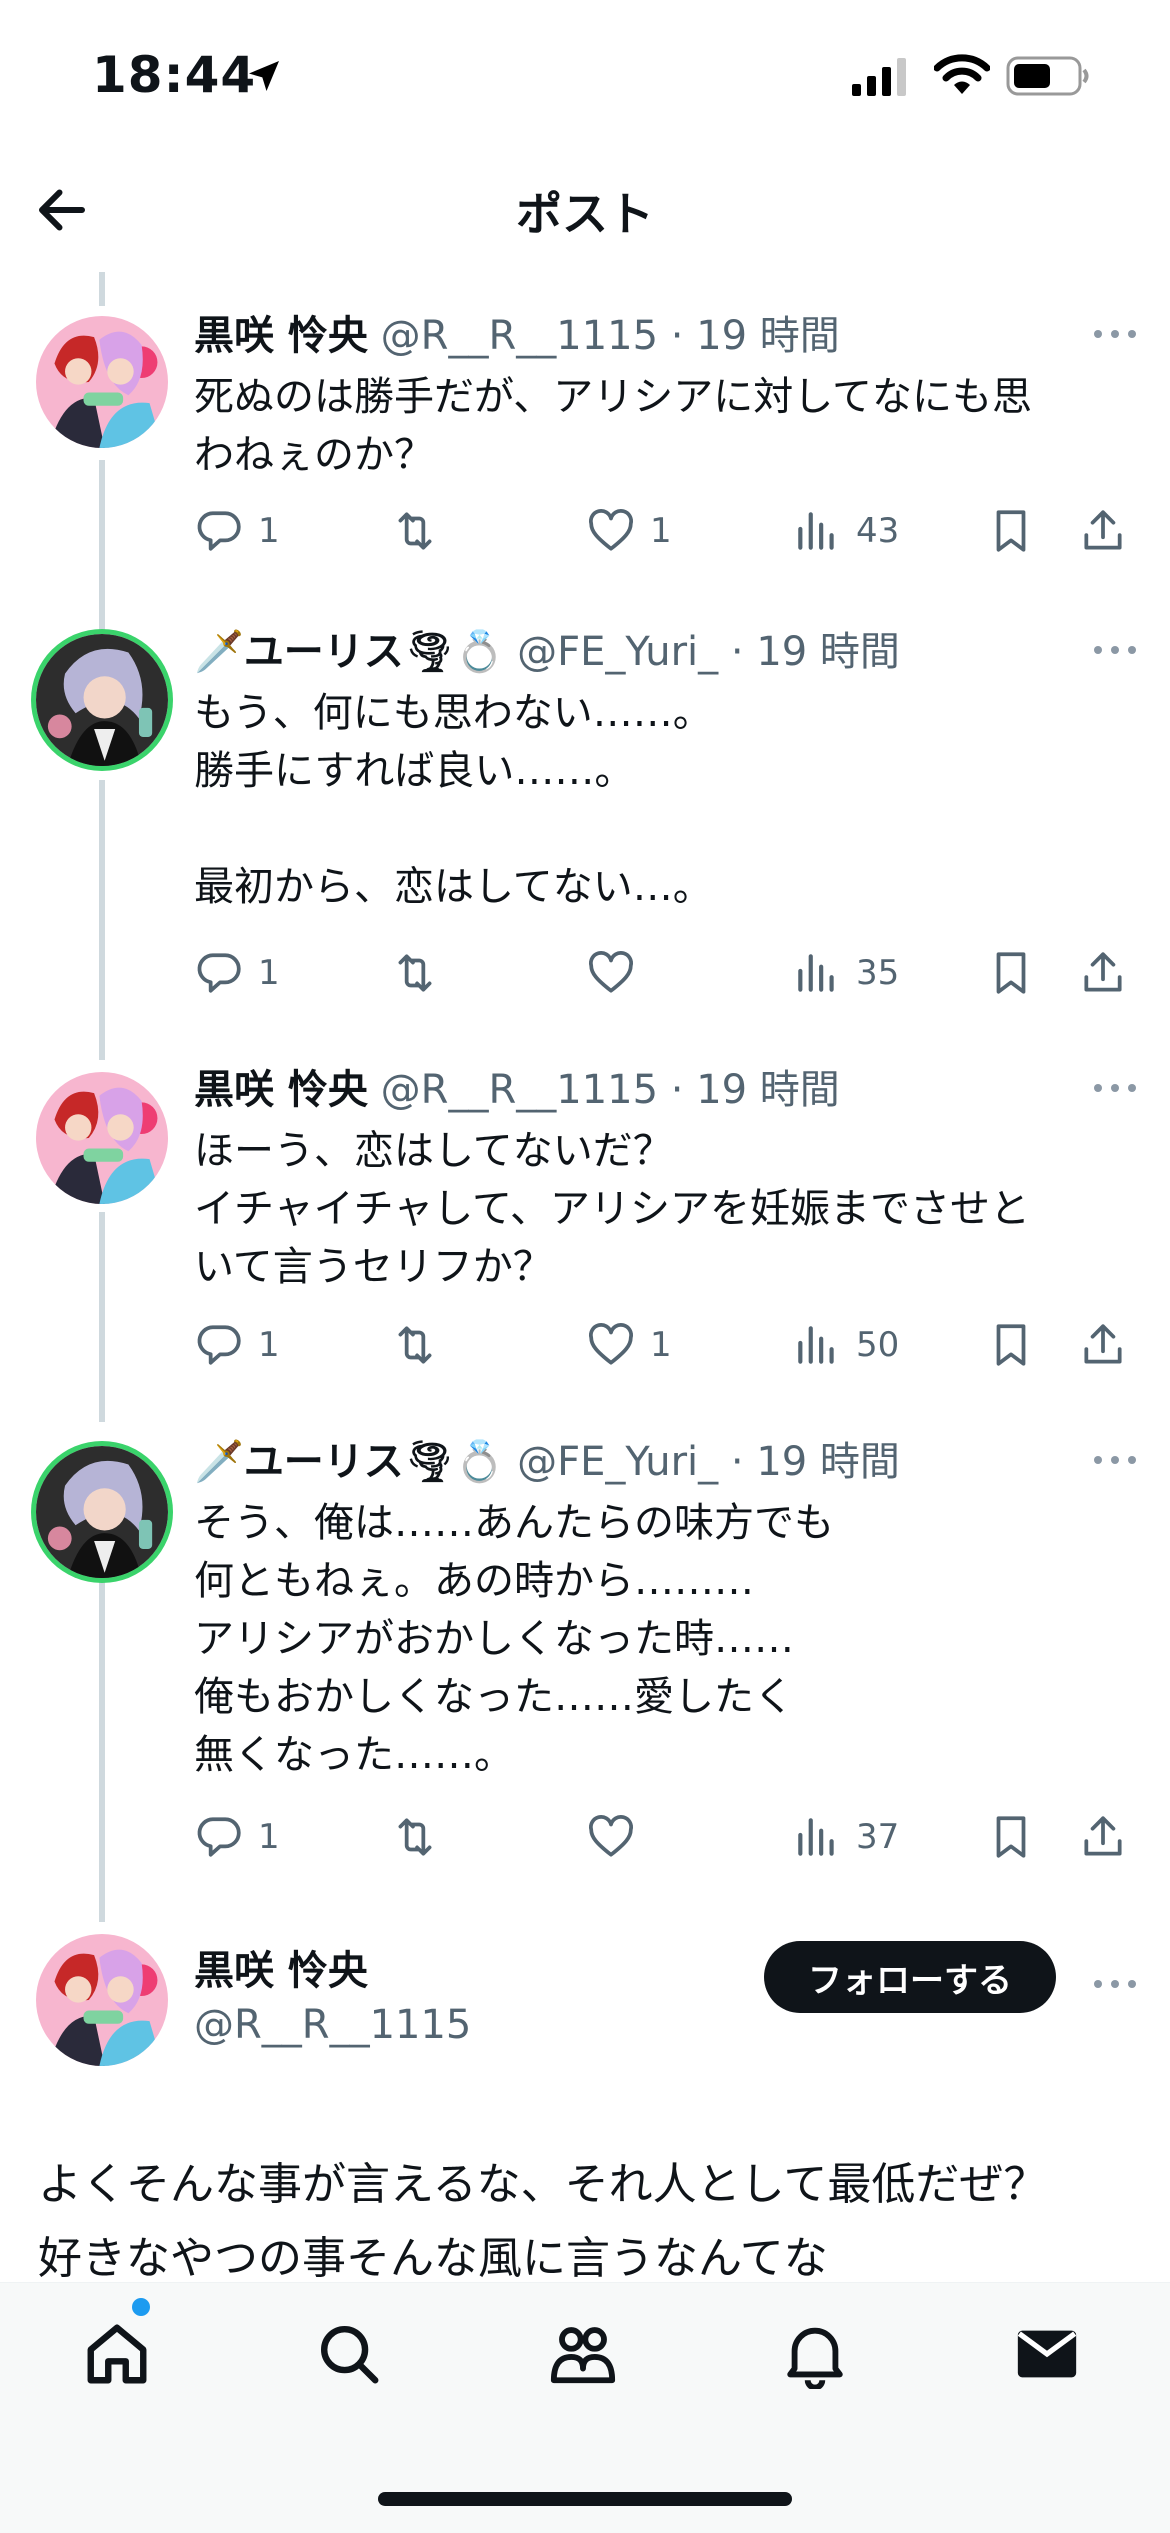  Describe the element at coordinates (878, 973) in the screenshot. I see `views-count: 35` at that location.